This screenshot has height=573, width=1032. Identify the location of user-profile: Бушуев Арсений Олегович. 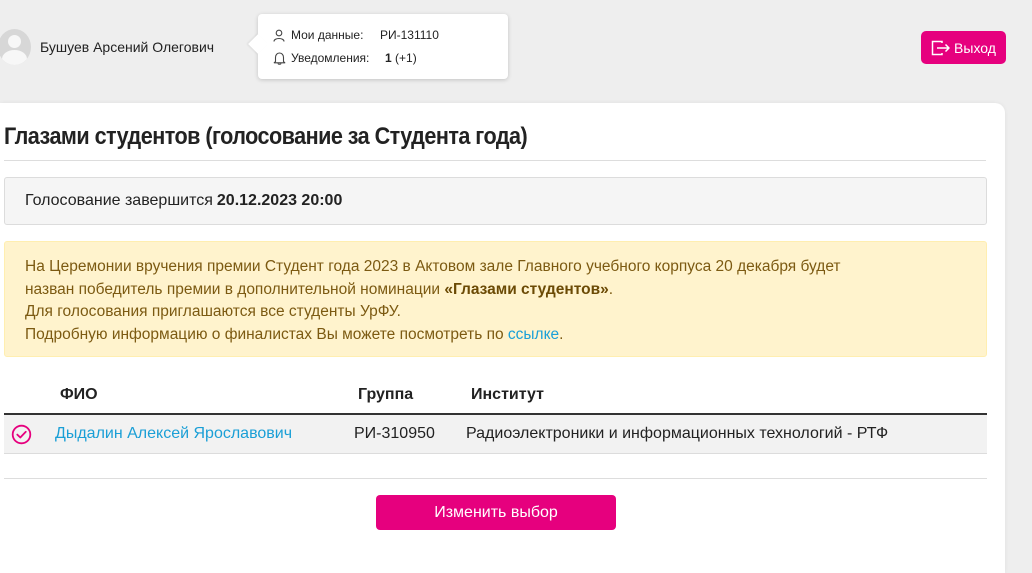
(107, 47).